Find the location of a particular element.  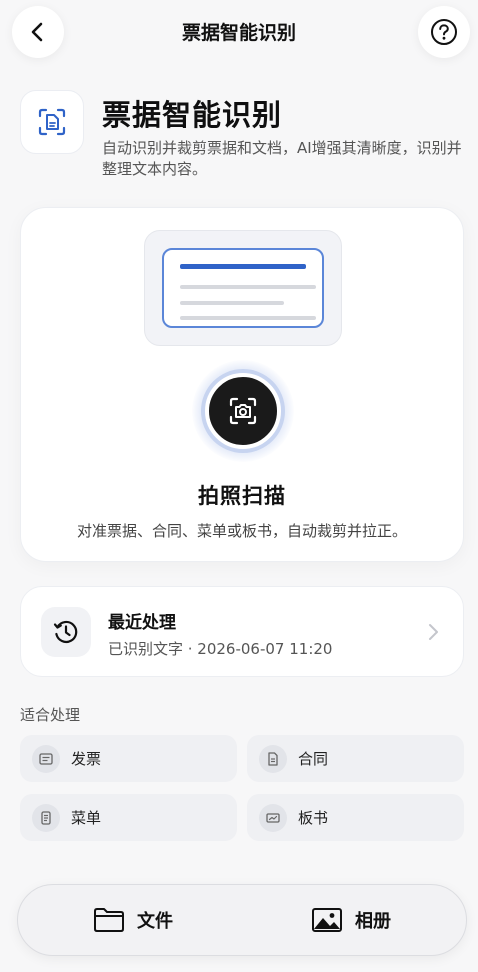

document-scan-icon is located at coordinates (52, 122).